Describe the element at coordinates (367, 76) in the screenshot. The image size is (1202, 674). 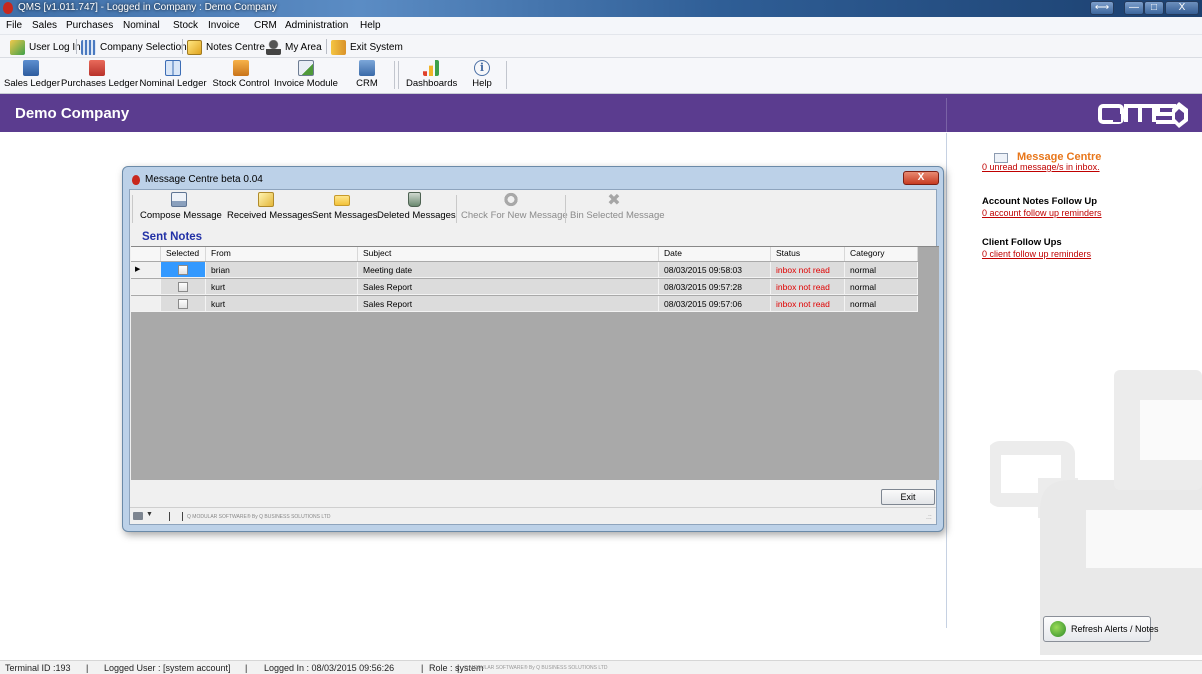
I see `crm-button: CRM` at that location.